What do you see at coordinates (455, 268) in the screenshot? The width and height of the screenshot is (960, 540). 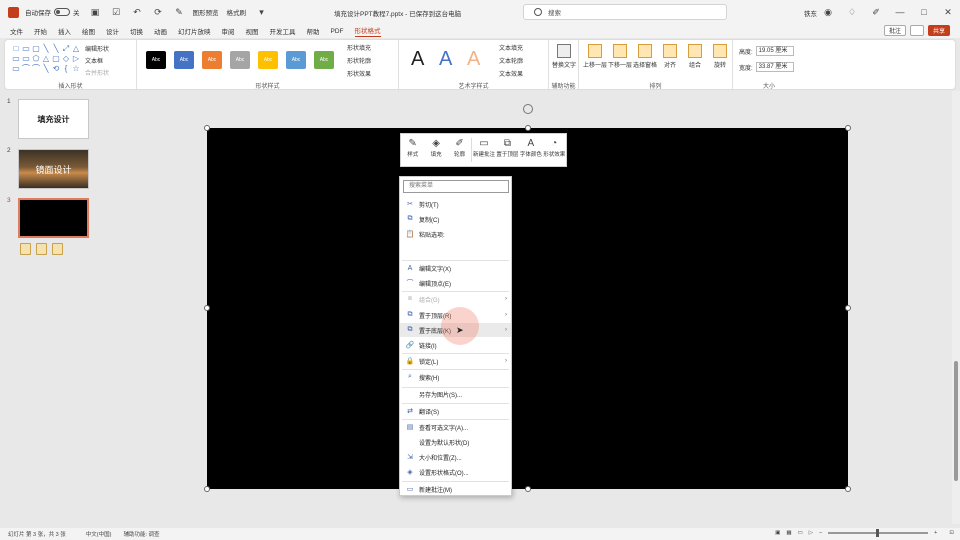 I see `context-menu-item: A 编辑文字(X)` at bounding box center [455, 268].